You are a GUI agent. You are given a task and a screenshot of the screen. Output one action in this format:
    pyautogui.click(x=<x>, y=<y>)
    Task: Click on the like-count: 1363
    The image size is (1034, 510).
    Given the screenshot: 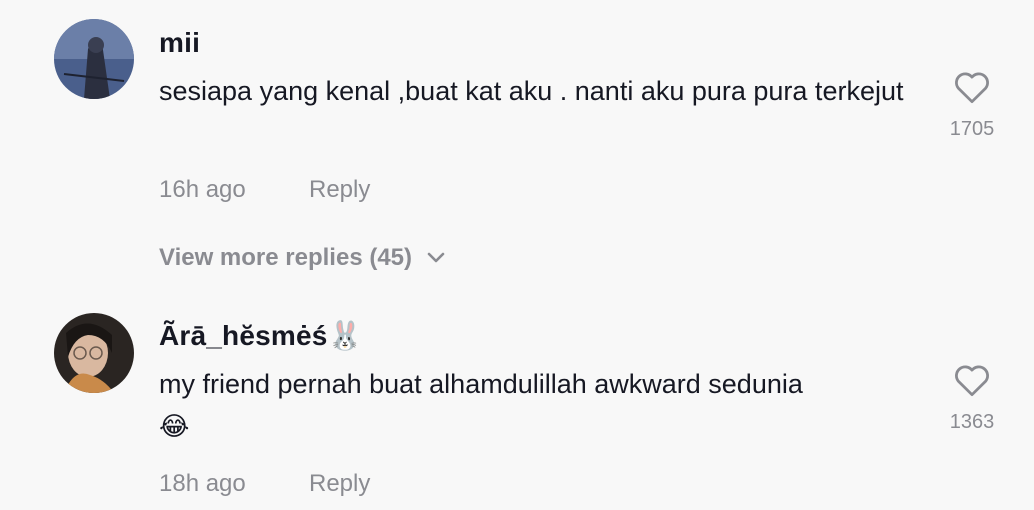 What is the action you would take?
    pyautogui.click(x=972, y=422)
    